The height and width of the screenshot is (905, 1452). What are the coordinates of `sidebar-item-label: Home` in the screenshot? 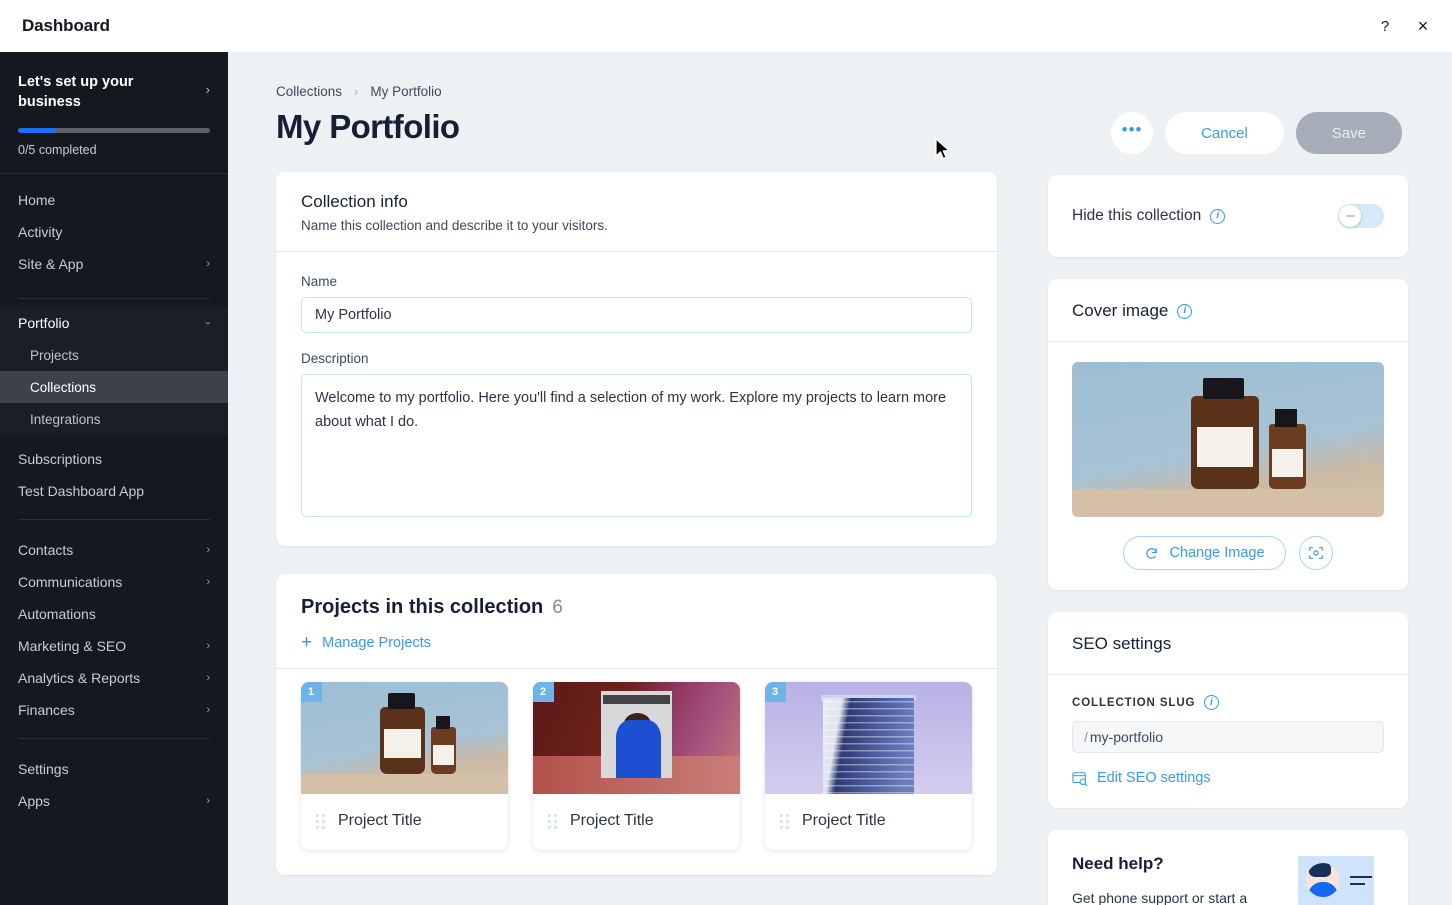 It's located at (37, 200).